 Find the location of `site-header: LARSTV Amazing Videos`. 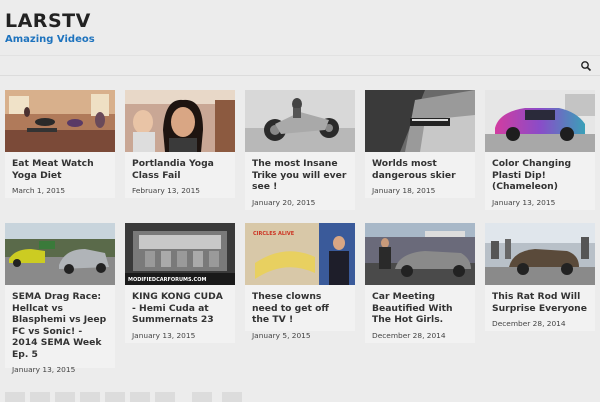

site-header: LARSTV Amazing Videos is located at coordinates (300, 28).